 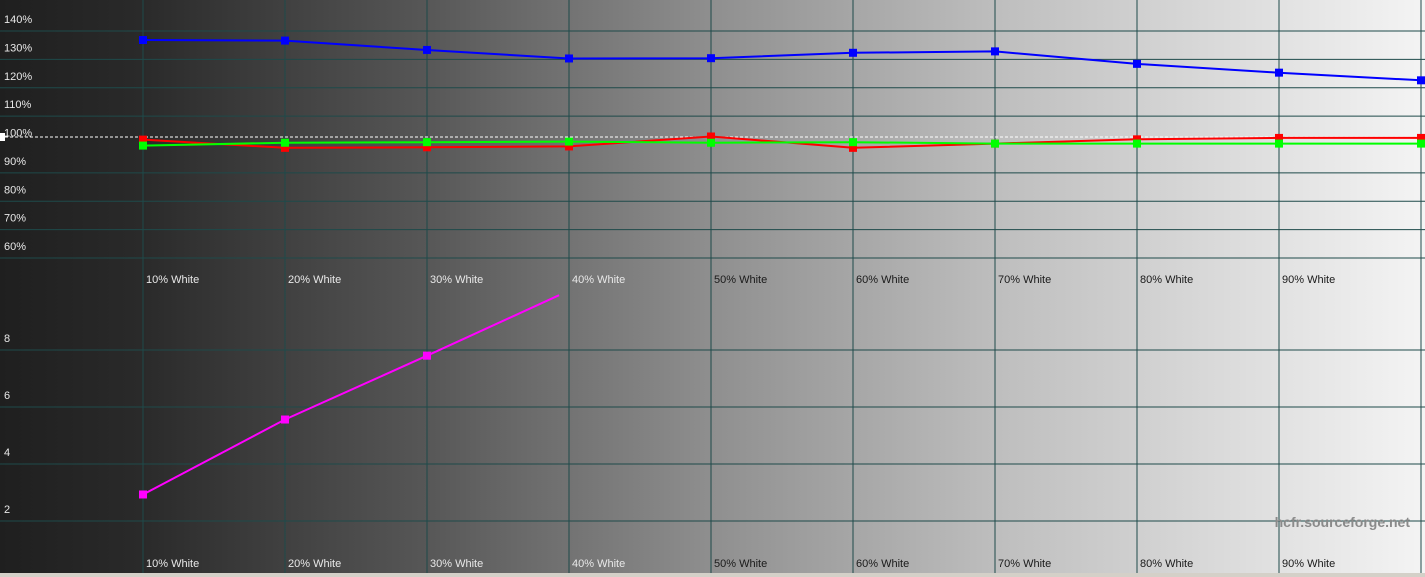 I want to click on y-tick-label: 70%, so click(x=15, y=219).